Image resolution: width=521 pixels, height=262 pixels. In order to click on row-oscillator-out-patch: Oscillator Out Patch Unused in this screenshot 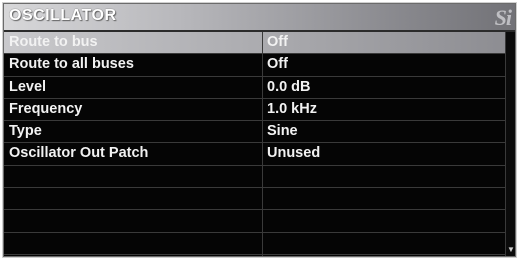, I will do `click(255, 154)`.